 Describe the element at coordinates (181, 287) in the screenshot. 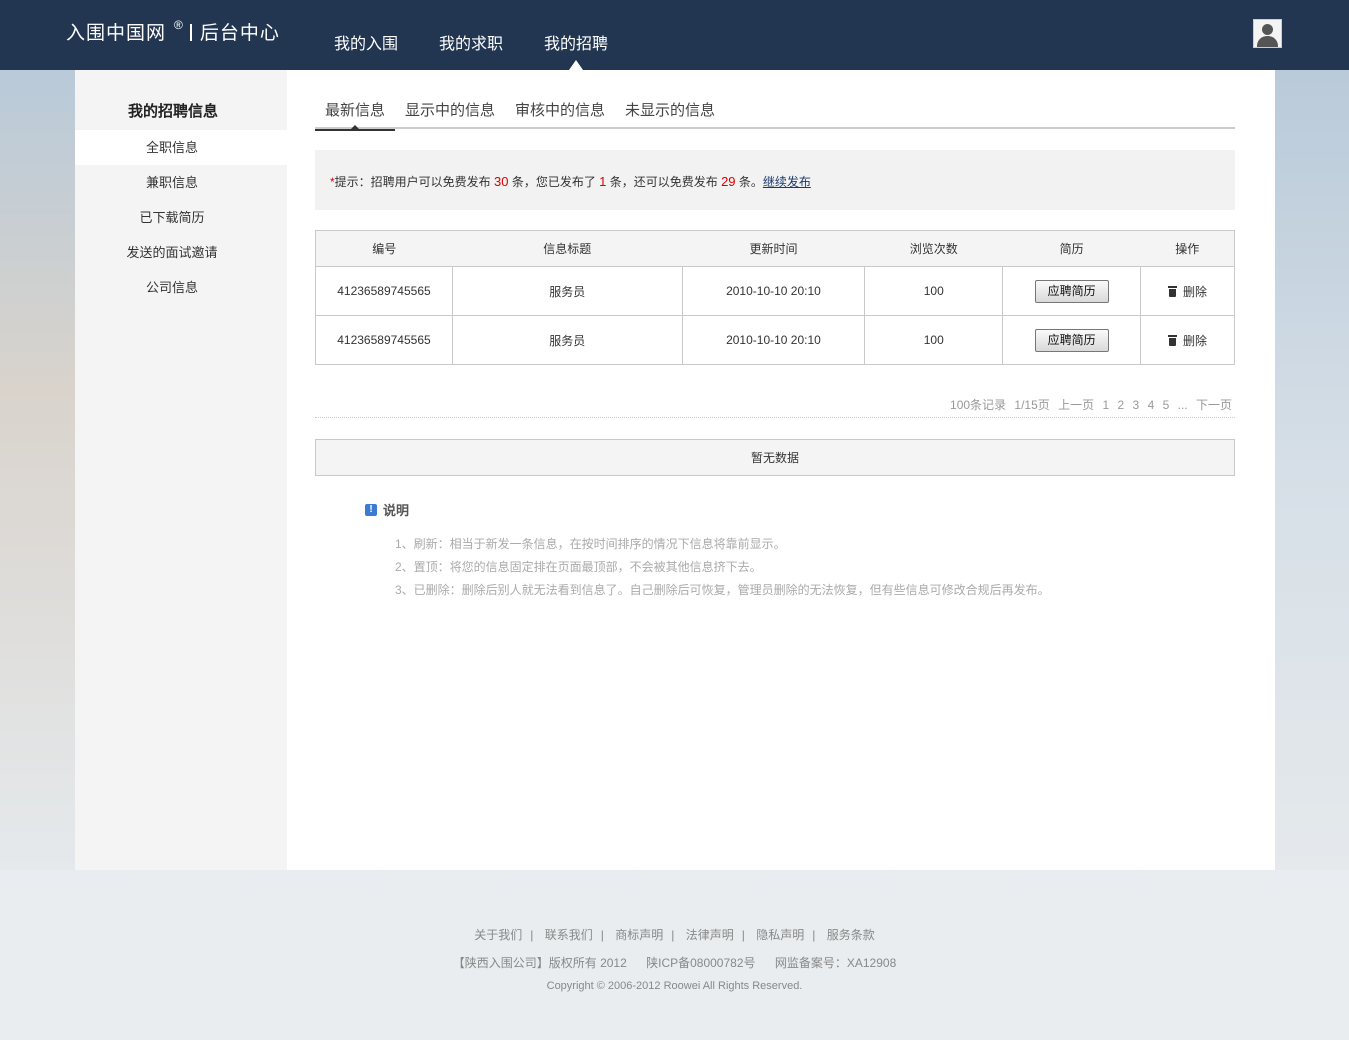

I see `sidebar-item-company-info: 公司信息` at that location.